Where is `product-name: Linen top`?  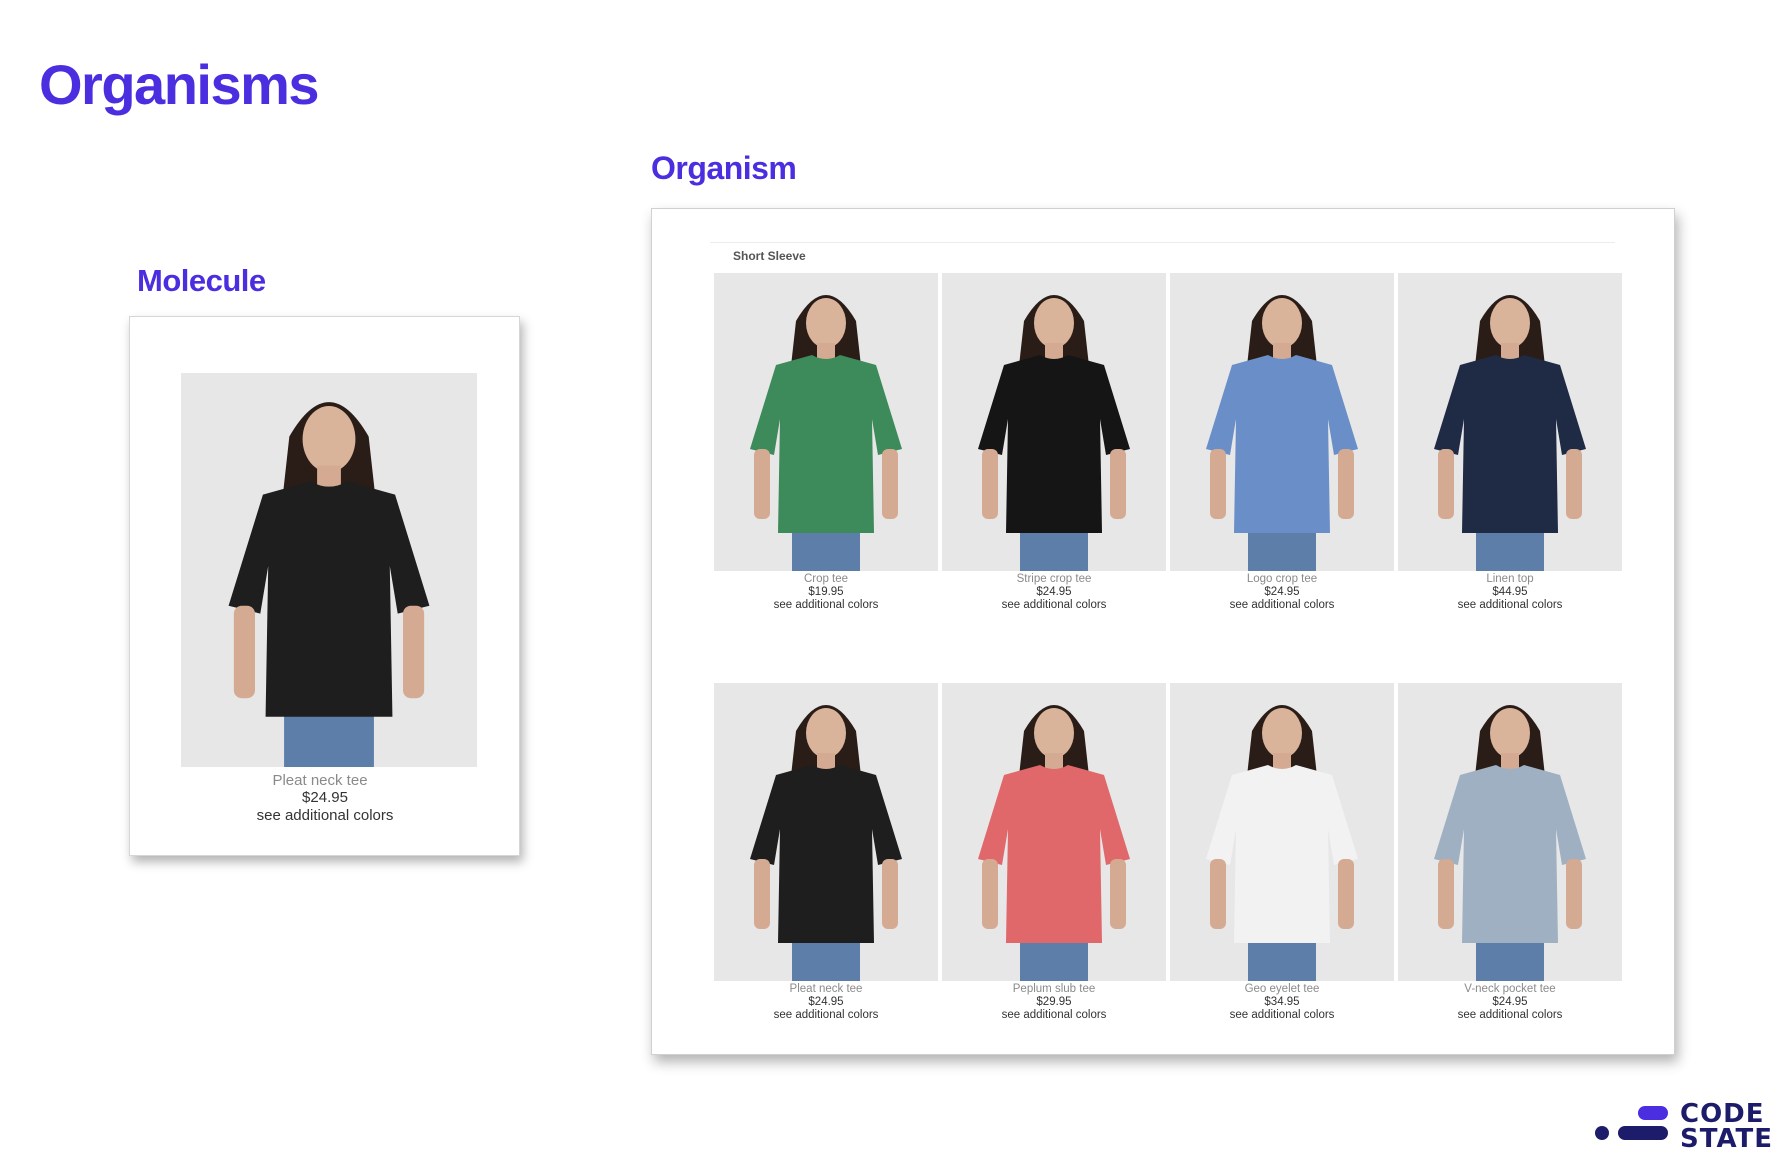 product-name: Linen top is located at coordinates (1510, 579).